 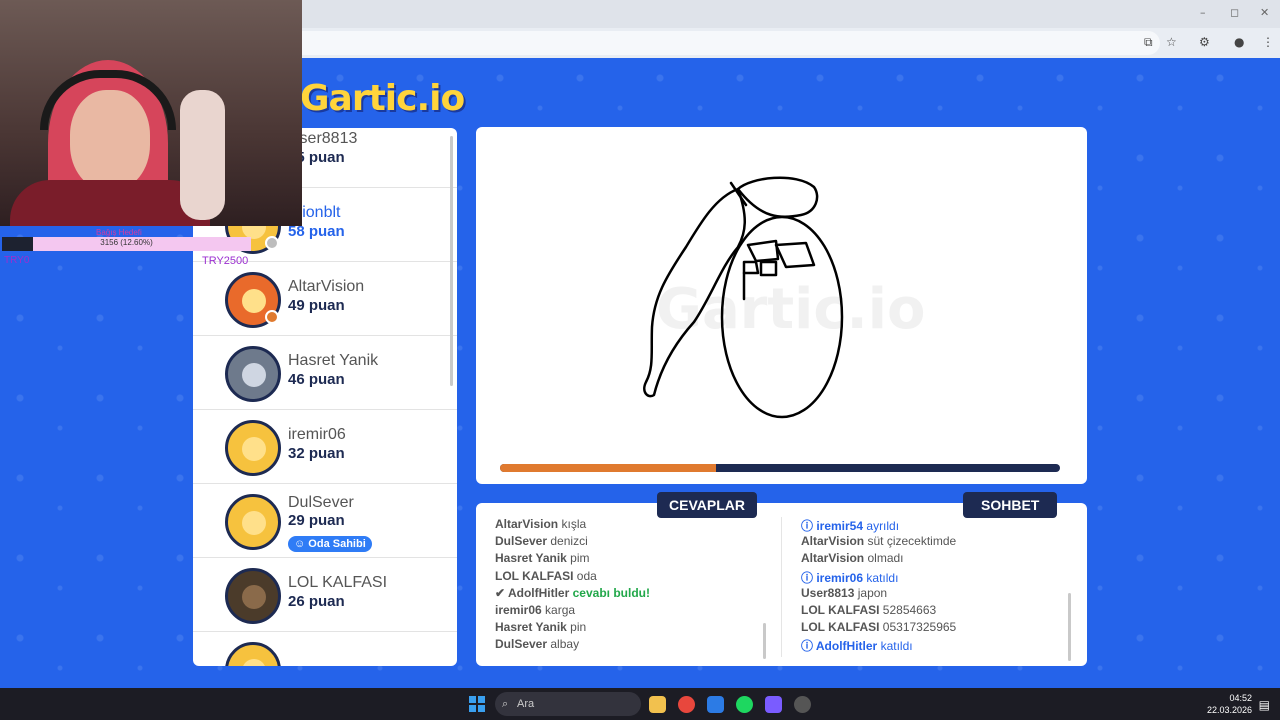 I want to click on minimize-icon: –, so click(x=1203, y=12).